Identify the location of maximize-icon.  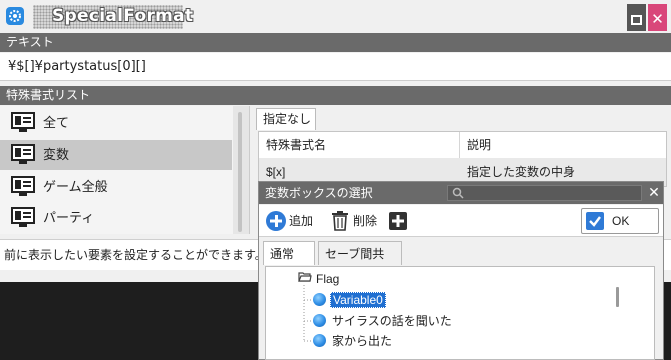
(636, 20).